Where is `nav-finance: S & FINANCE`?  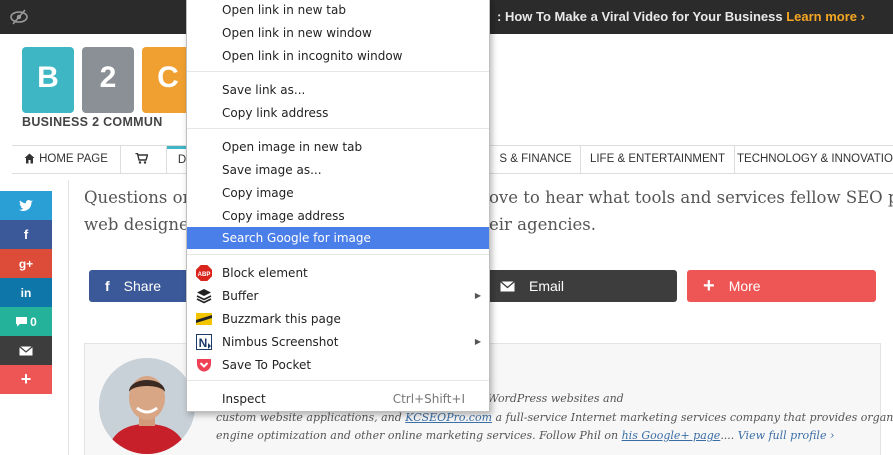
nav-finance: S & FINANCE is located at coordinates (536, 159).